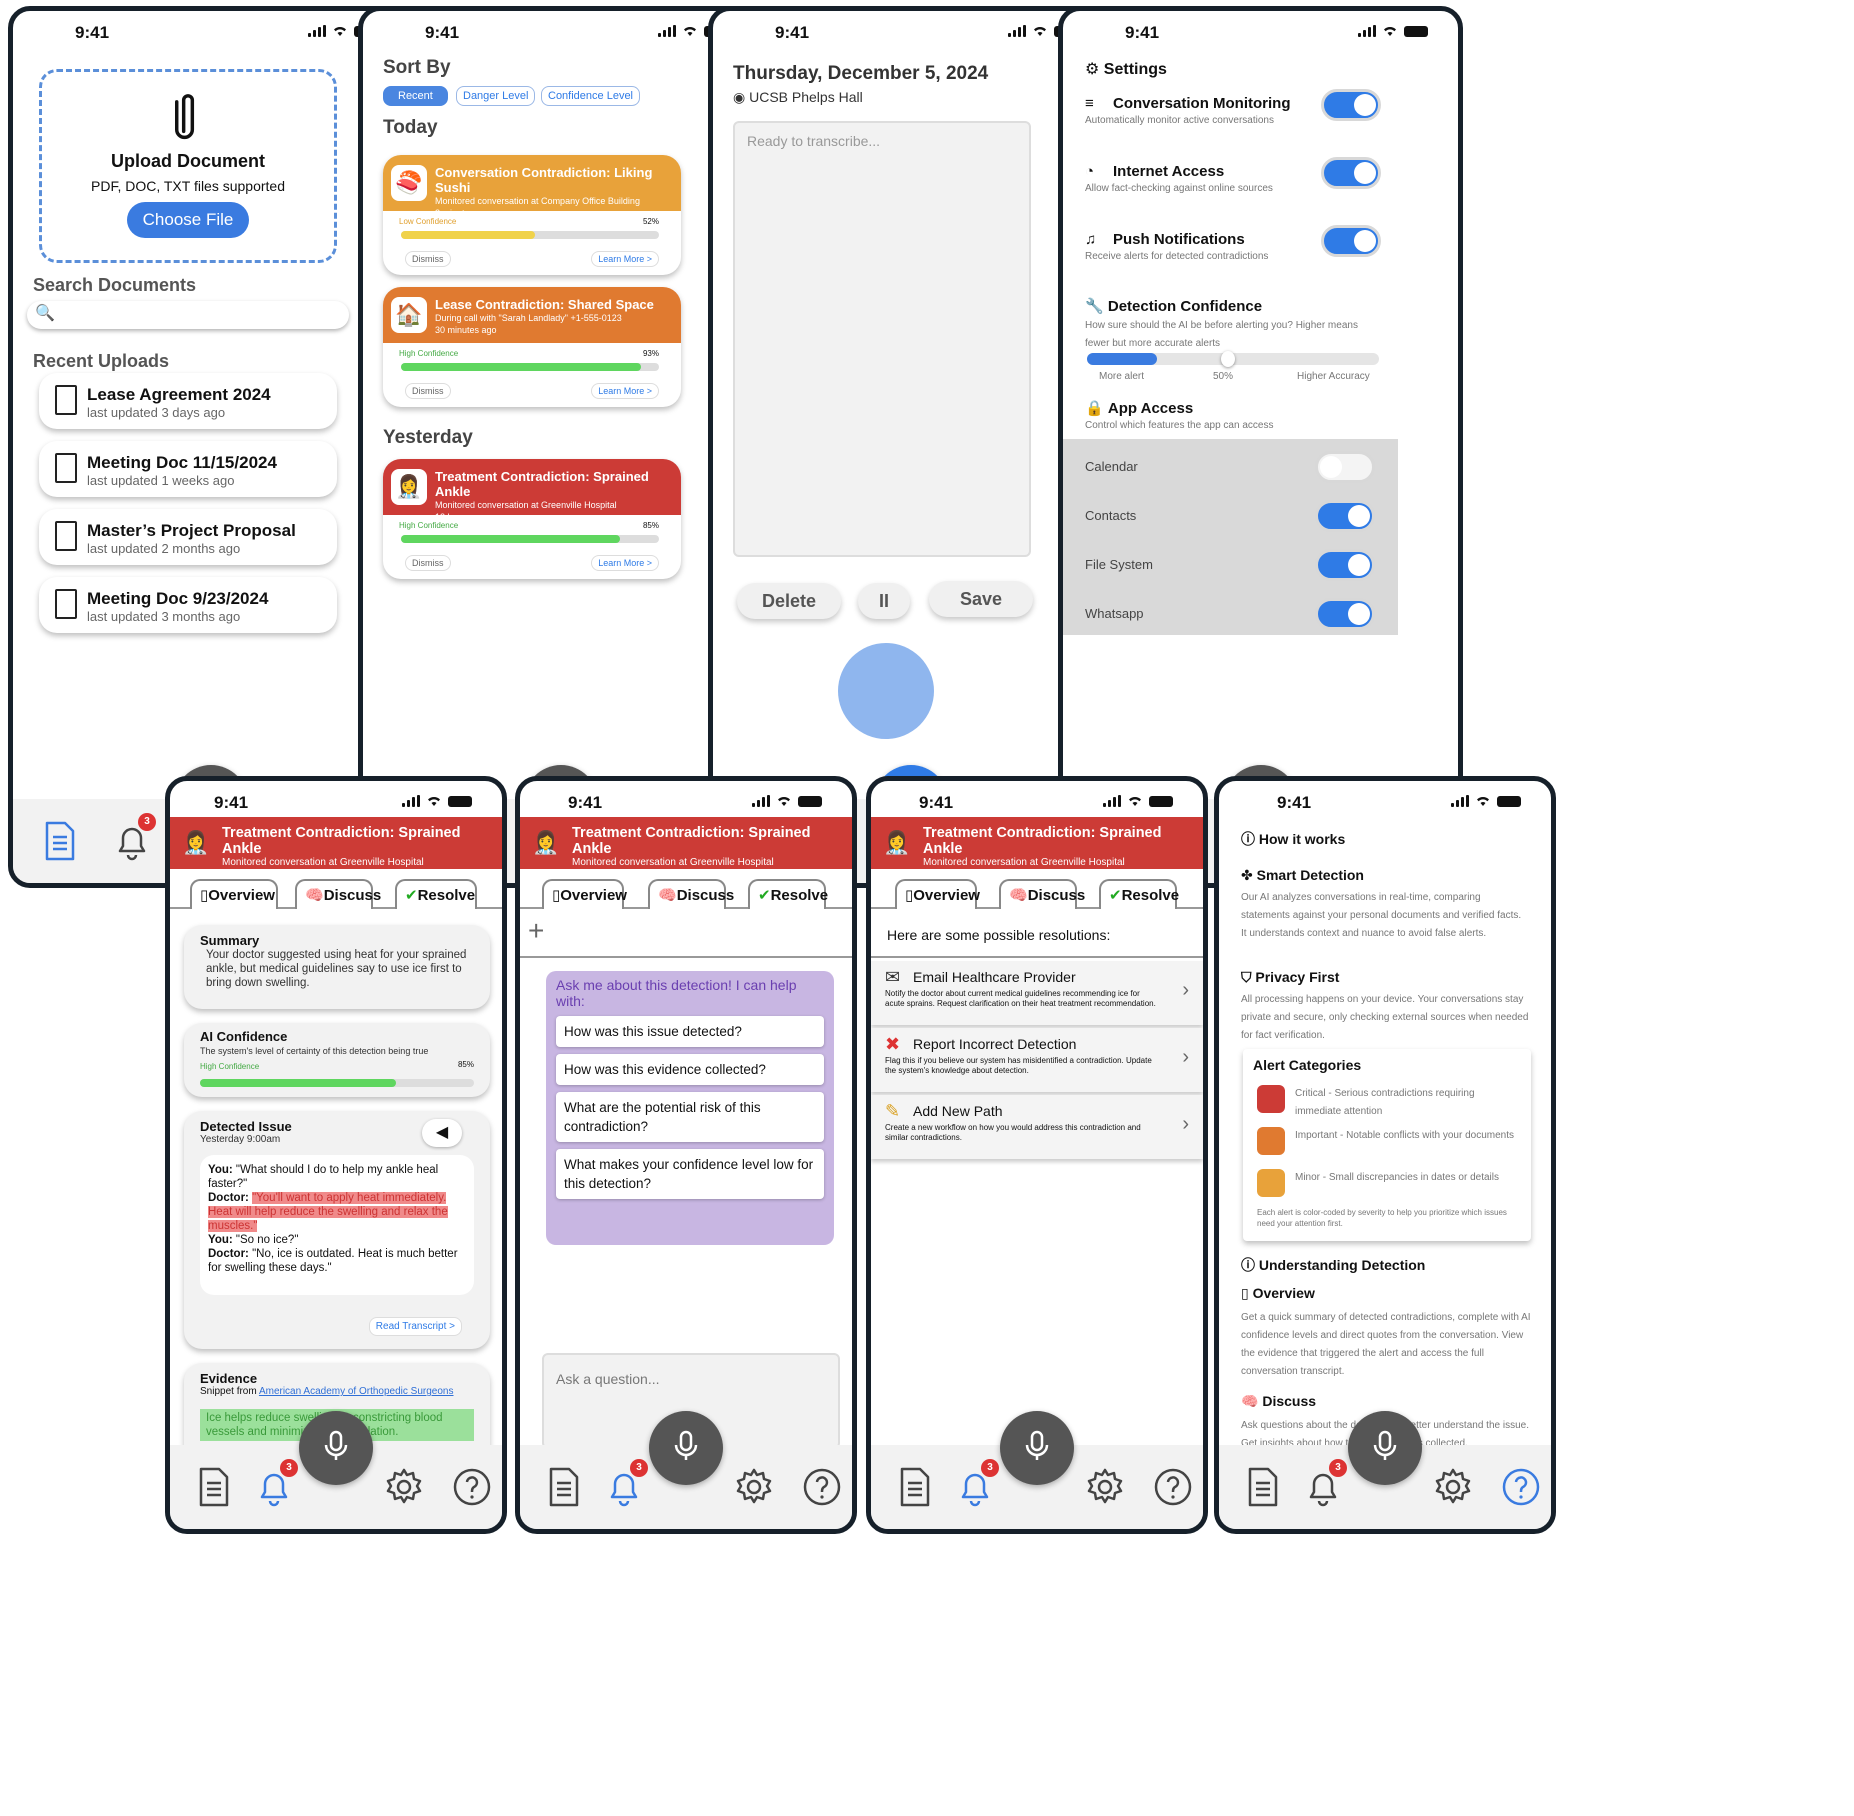 The height and width of the screenshot is (1816, 1854). What do you see at coordinates (546, 842) in the screenshot?
I see `doctor-icon: 👩‍⚕️` at bounding box center [546, 842].